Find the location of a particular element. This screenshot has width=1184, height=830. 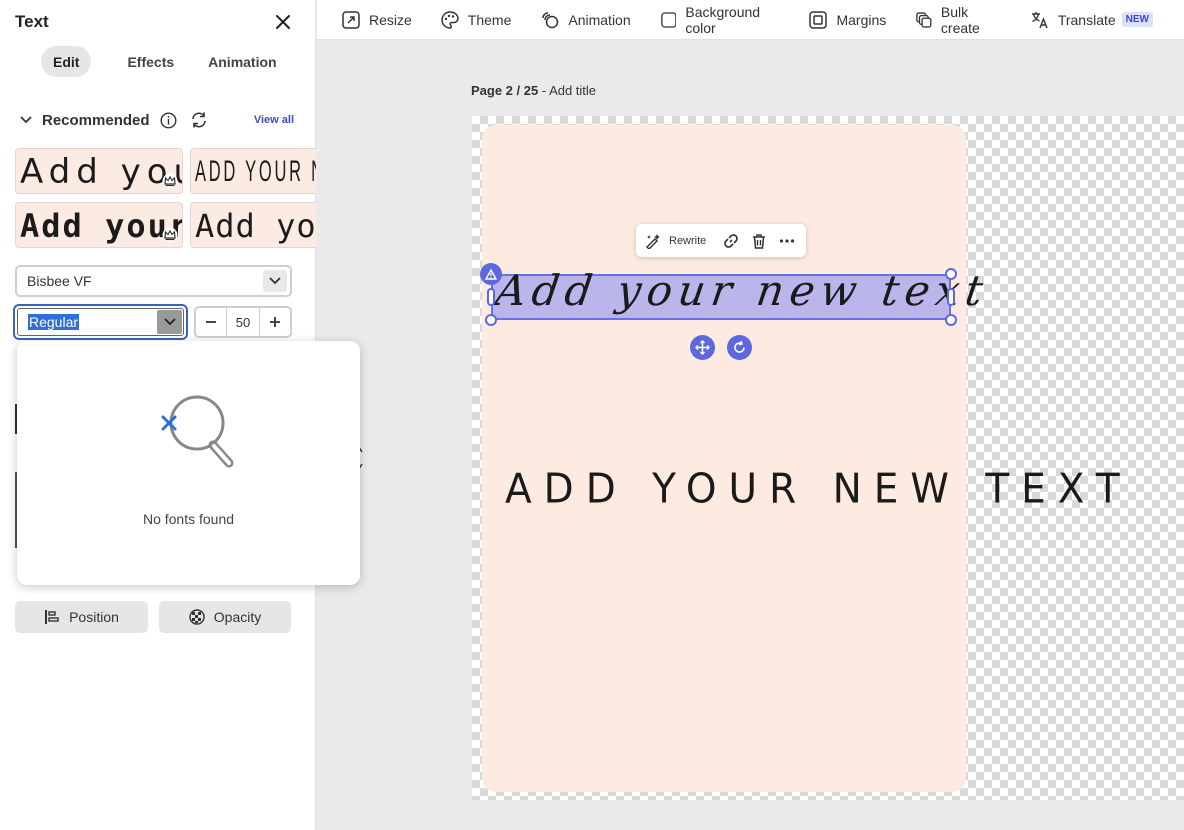

minus-icon is located at coordinates (211, 322).